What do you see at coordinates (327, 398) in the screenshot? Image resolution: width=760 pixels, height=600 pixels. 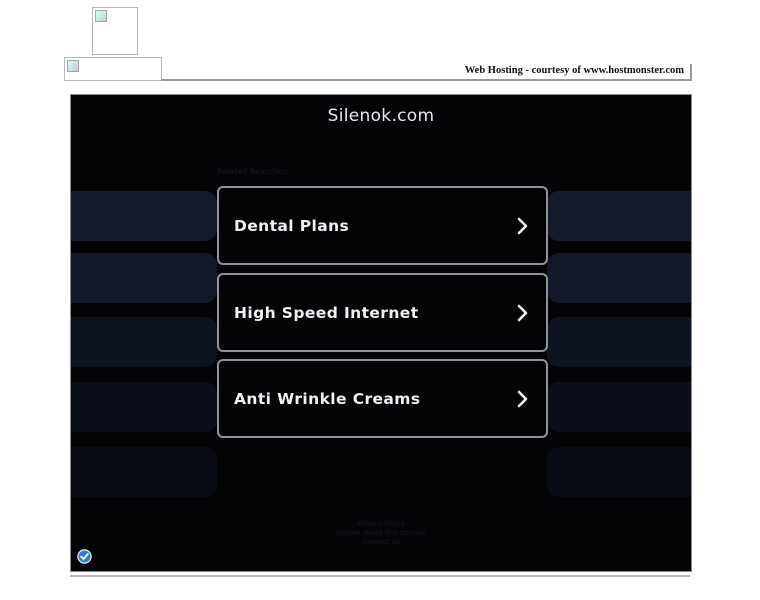 I see `search-link-label: Anti Wrinkle Creams` at bounding box center [327, 398].